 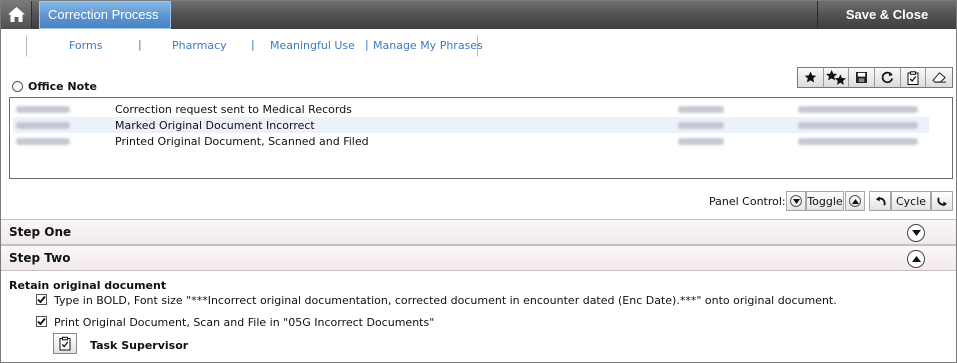 I want to click on cycle-back-button, so click(x=880, y=201).